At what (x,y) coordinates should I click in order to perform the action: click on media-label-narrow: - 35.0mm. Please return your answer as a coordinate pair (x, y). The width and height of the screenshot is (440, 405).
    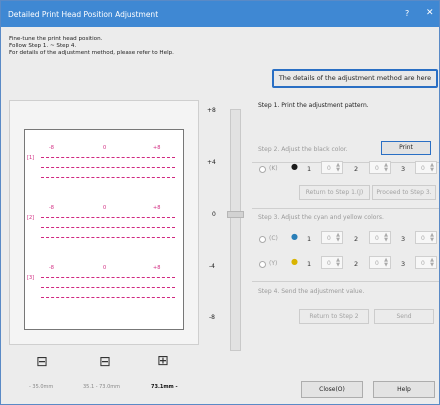
    Looking at the image, I should click on (41, 387).